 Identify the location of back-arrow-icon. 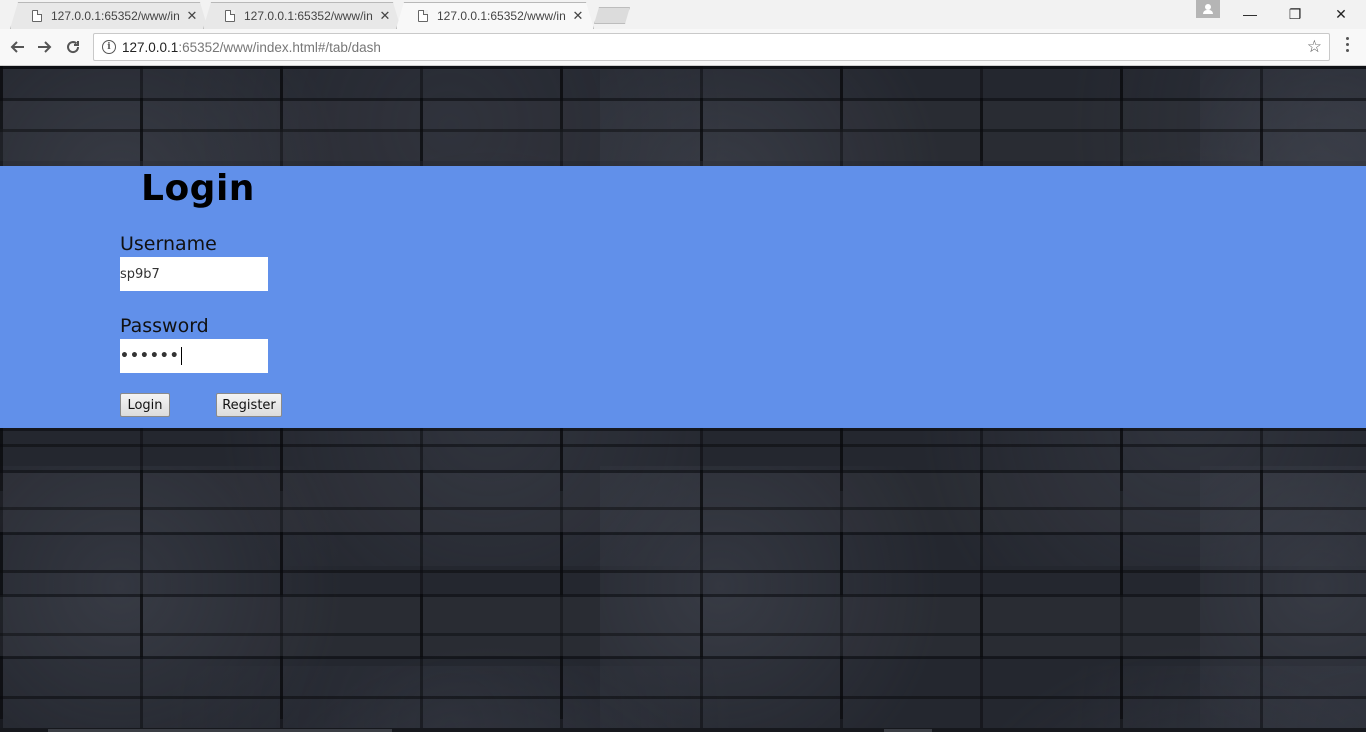
(17, 47).